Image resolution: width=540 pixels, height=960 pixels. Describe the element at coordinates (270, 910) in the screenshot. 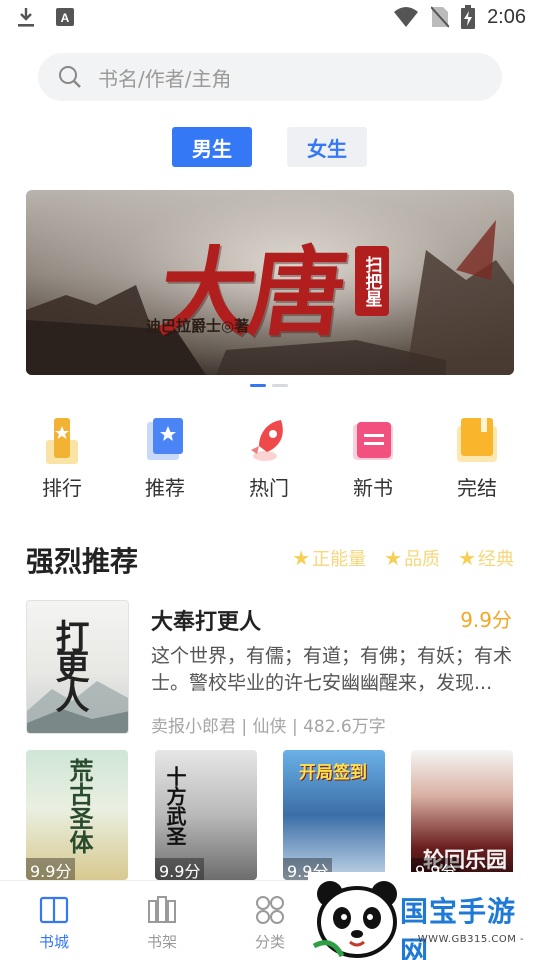

I see `category-icon` at that location.